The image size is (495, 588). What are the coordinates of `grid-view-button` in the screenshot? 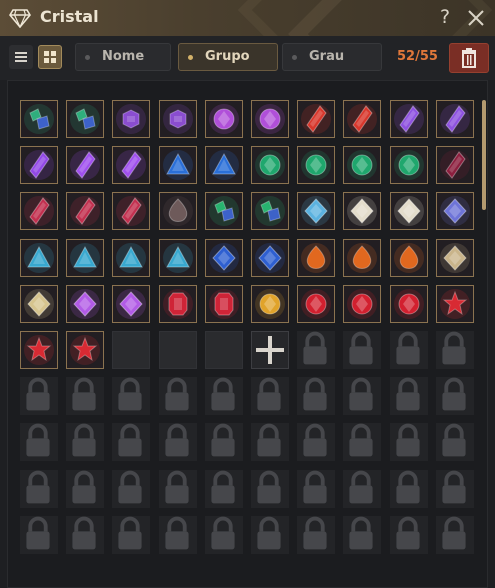 It's located at (50, 57).